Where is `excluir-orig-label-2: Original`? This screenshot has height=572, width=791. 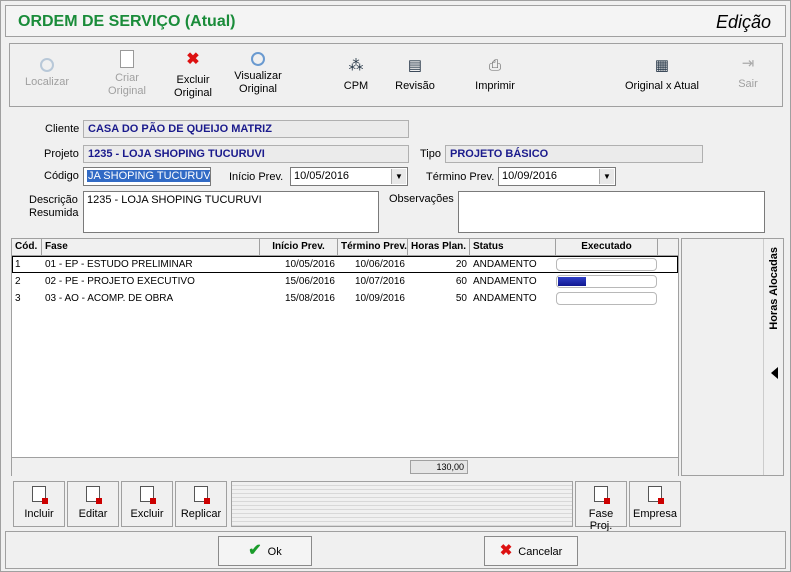 excluir-orig-label-2: Original is located at coordinates (193, 93).